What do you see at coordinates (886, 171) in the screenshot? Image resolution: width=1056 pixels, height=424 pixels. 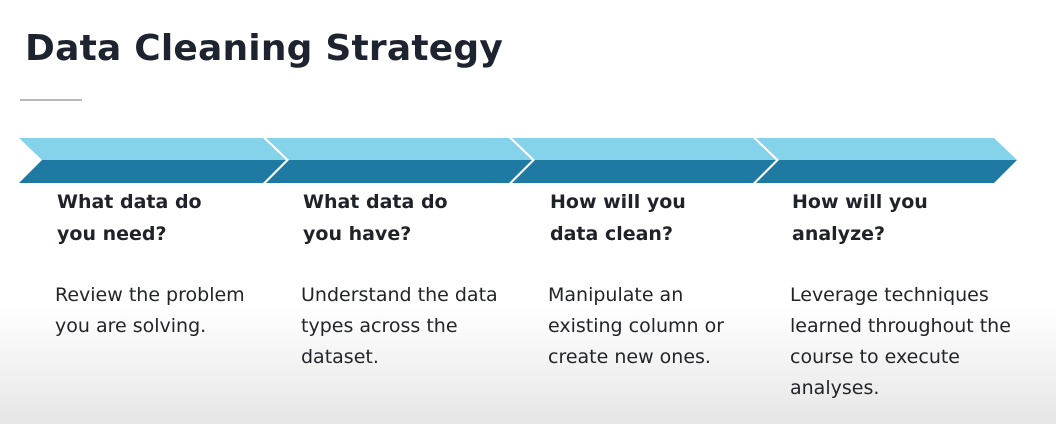 I see `process-arrow-4-bottom` at bounding box center [886, 171].